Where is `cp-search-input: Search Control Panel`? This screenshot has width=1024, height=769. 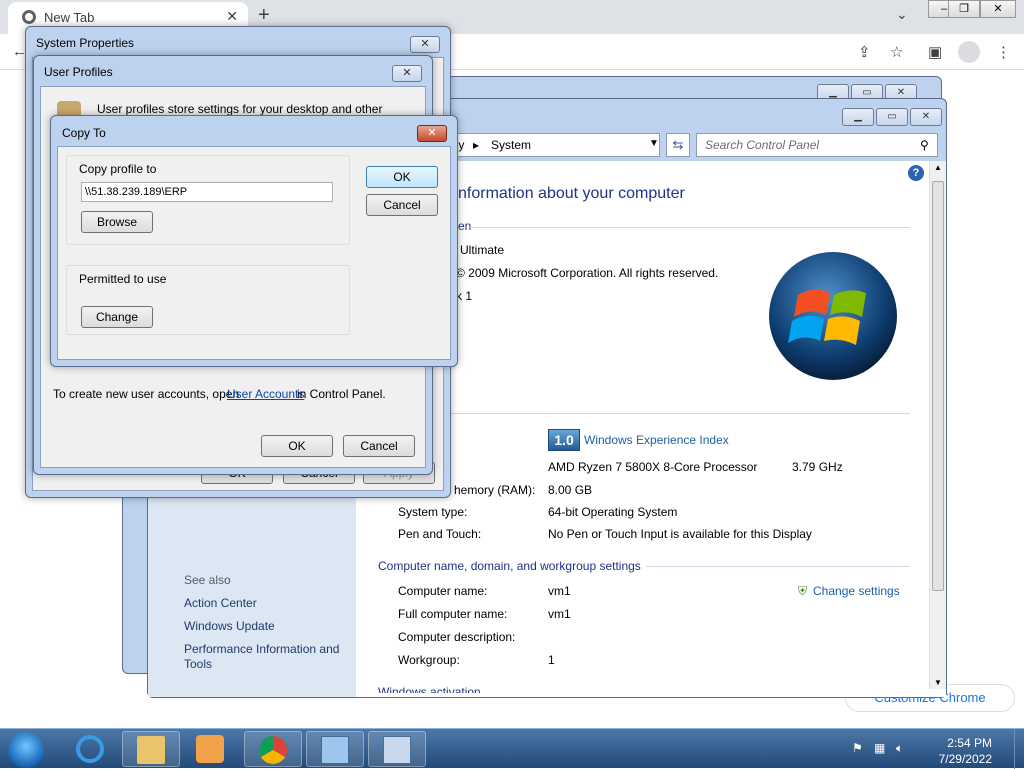
cp-search-input: Search Control Panel is located at coordinates (817, 145).